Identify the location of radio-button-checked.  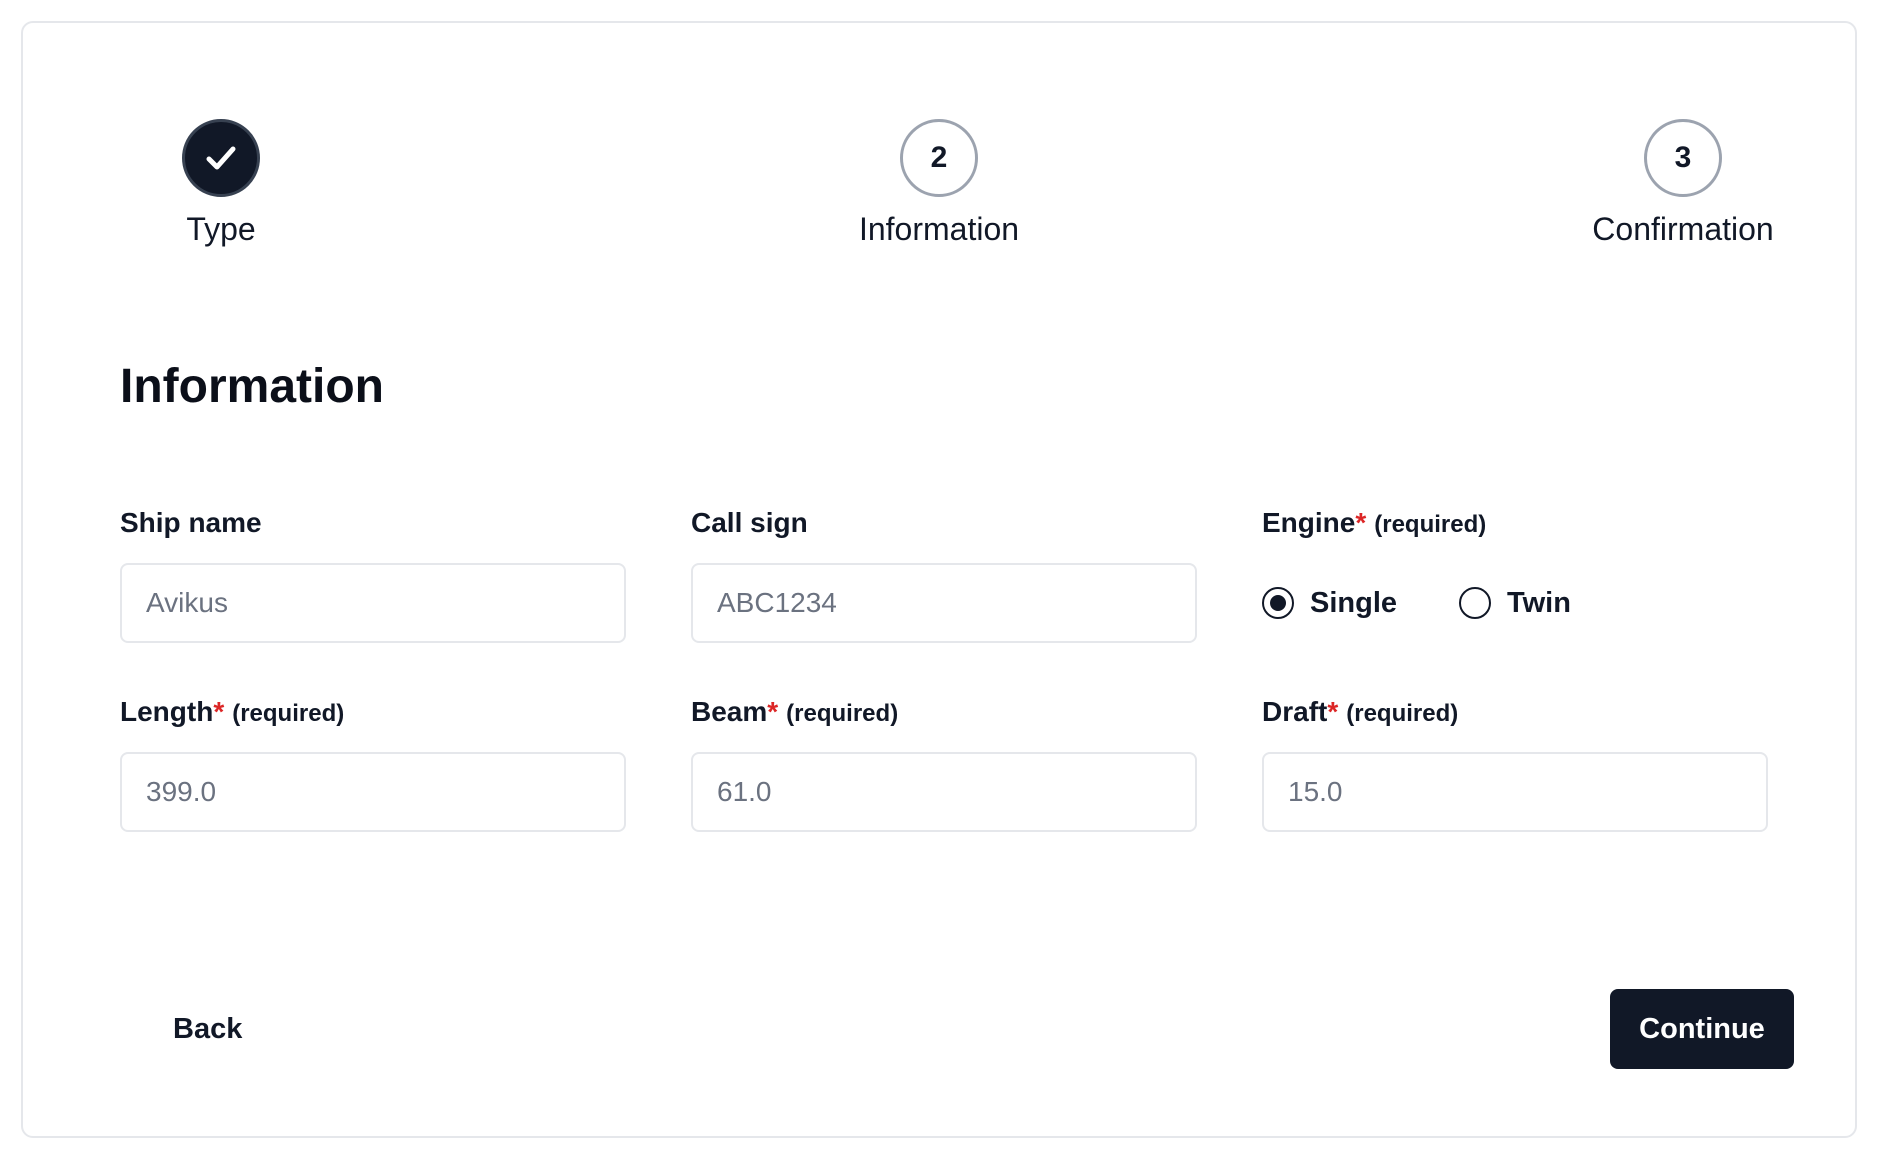
(1278, 603).